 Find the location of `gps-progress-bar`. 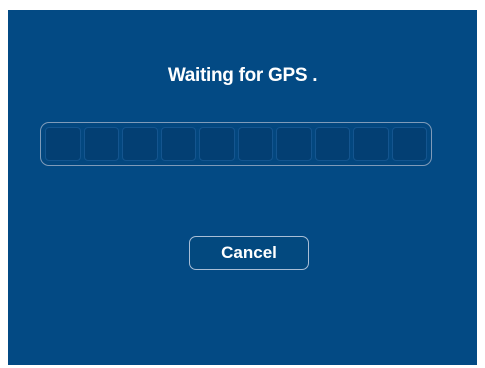

gps-progress-bar is located at coordinates (236, 144).